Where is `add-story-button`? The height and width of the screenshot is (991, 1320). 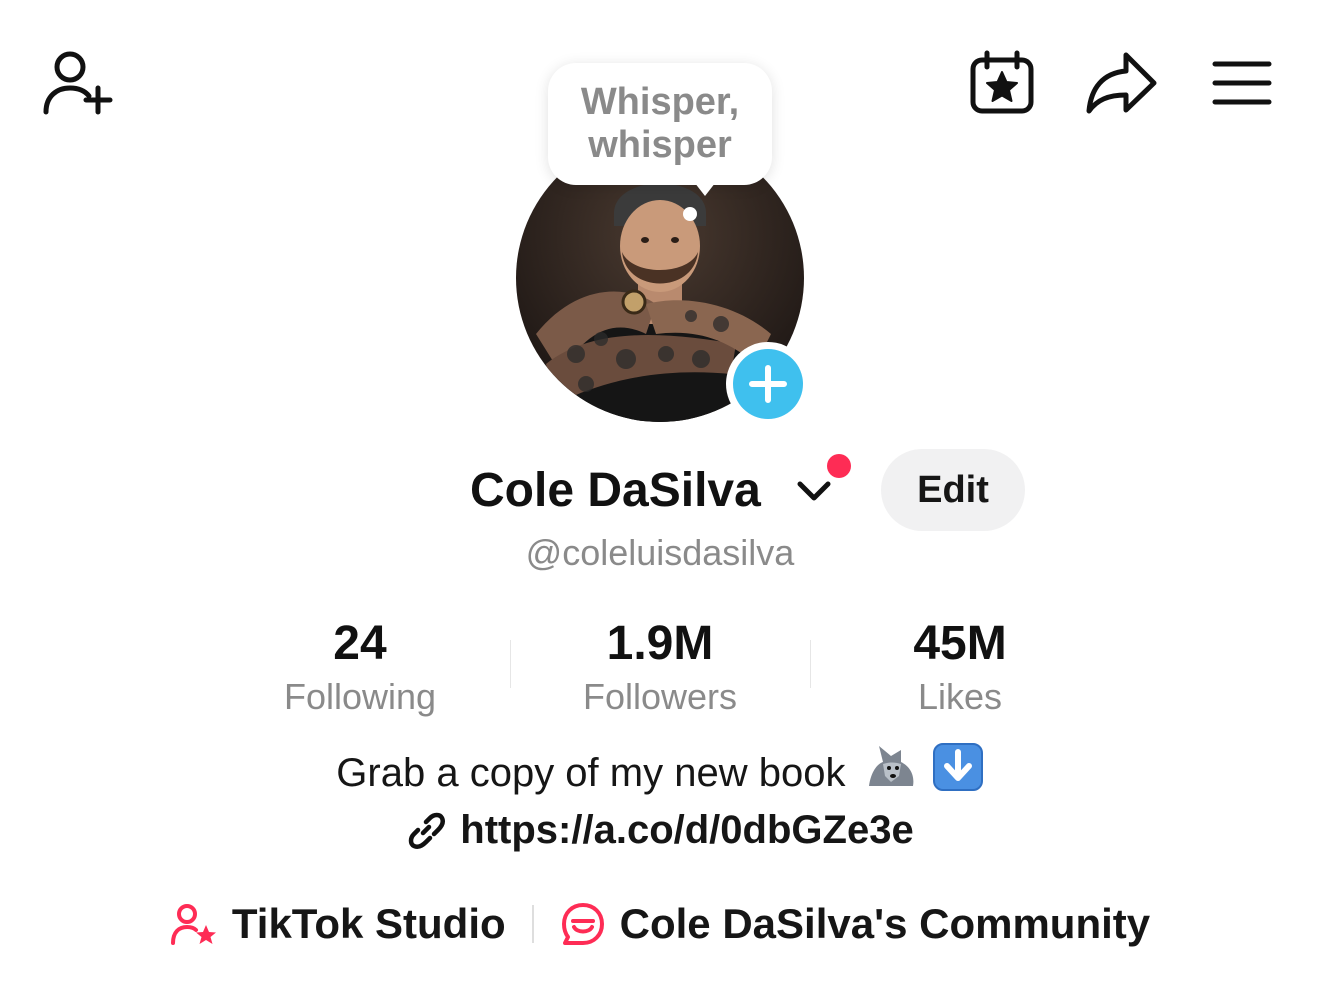
add-story-button is located at coordinates (768, 384).